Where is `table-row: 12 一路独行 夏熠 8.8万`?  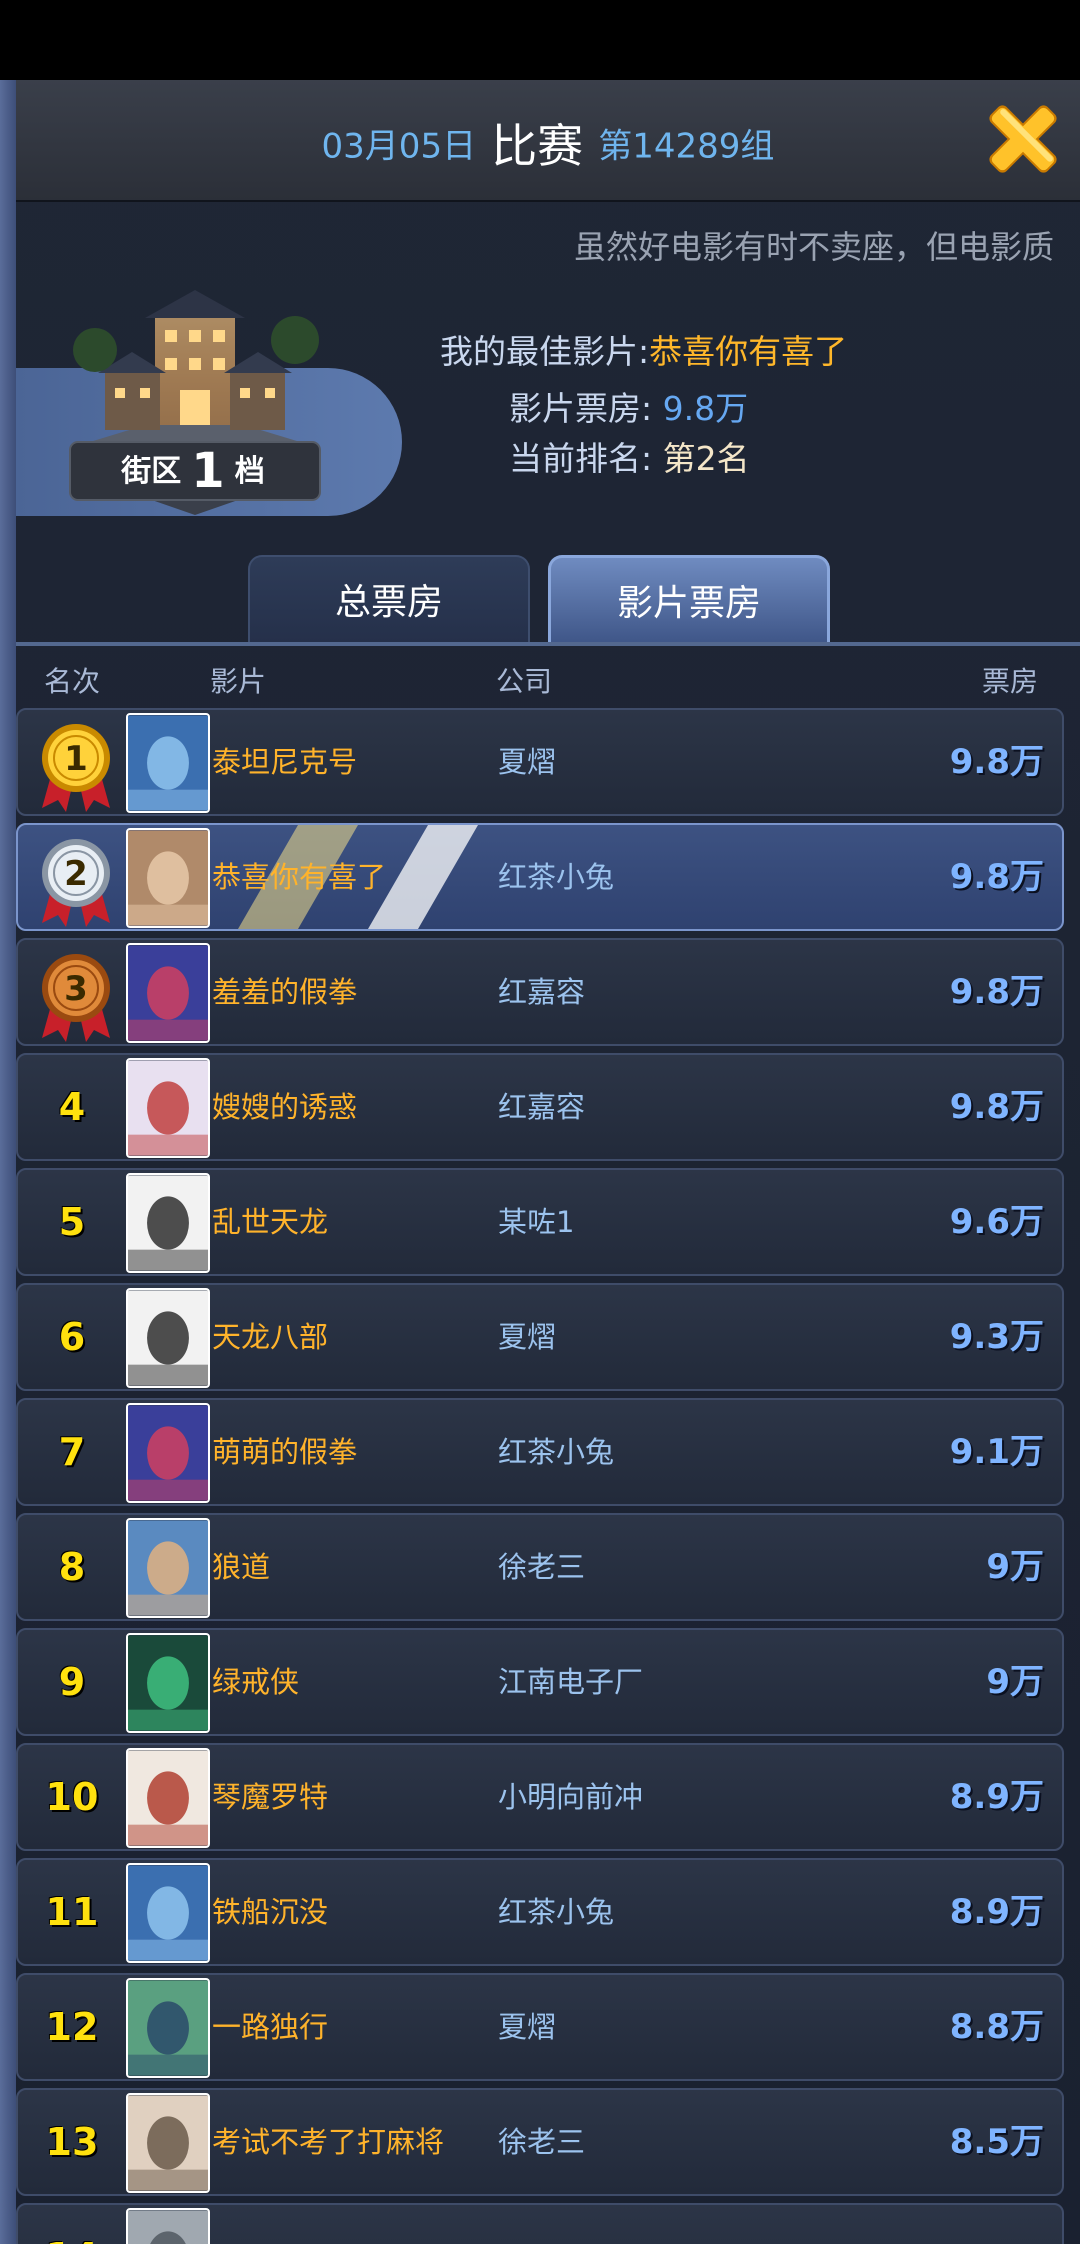 table-row: 12 一路独行 夏熠 8.8万 is located at coordinates (540, 2027).